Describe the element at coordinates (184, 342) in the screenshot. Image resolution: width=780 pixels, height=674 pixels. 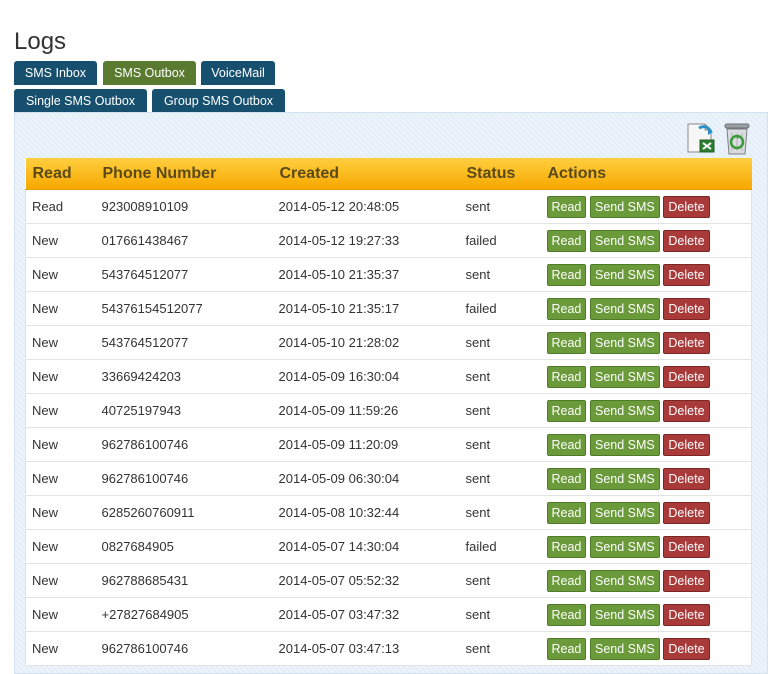
I see `cell-phone-number: 543764512077` at that location.